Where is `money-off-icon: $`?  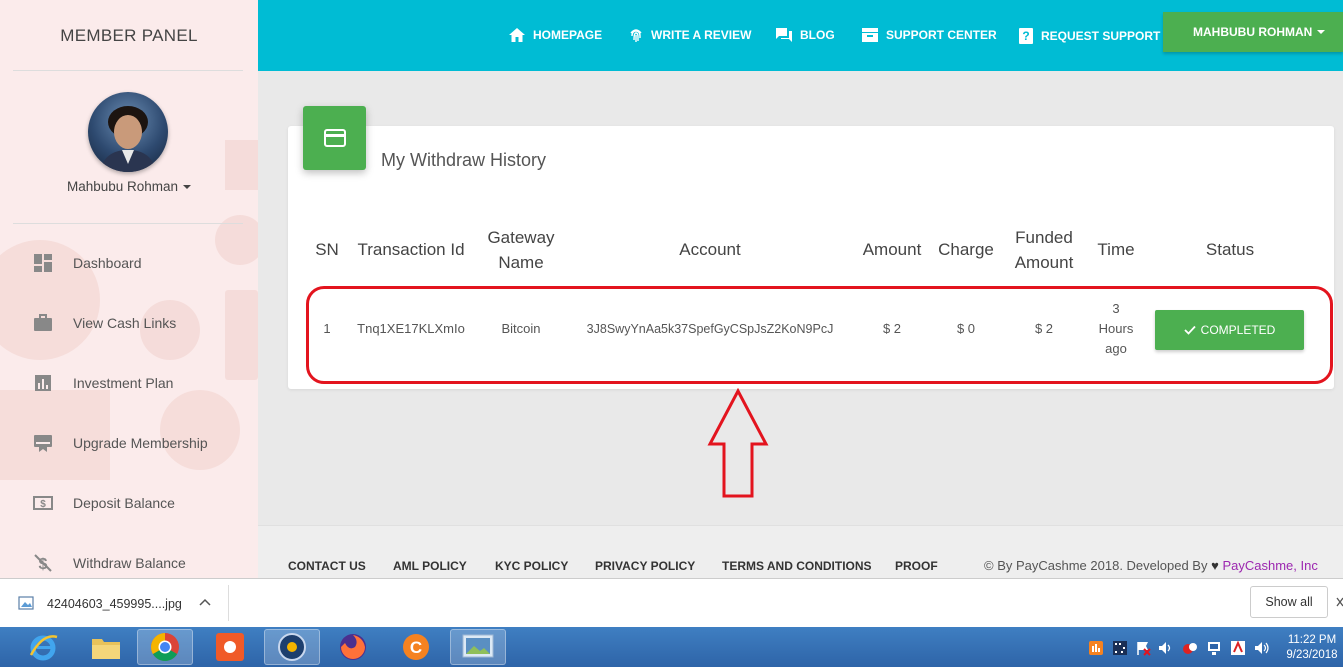 money-off-icon: $ is located at coordinates (43, 563).